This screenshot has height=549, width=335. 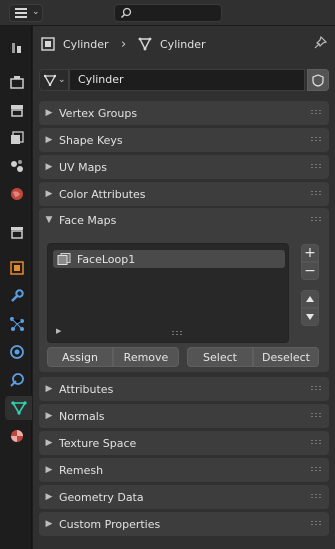 What do you see at coordinates (184, 140) in the screenshot?
I see `panel-shape-keys: ▶ Shape Keys` at bounding box center [184, 140].